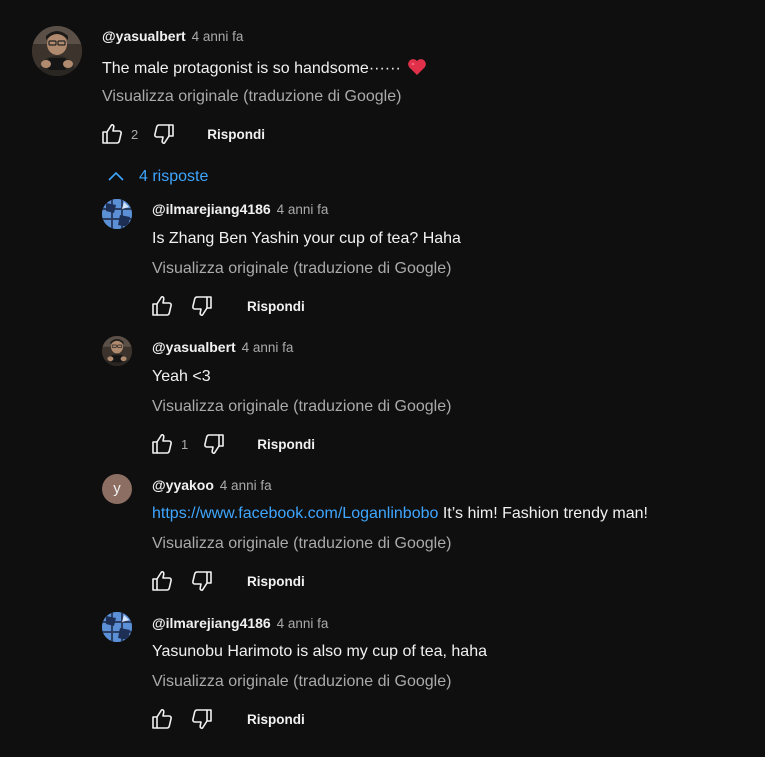 The height and width of the screenshot is (757, 765). Describe the element at coordinates (417, 69) in the screenshot. I see `heart-emoji` at that location.